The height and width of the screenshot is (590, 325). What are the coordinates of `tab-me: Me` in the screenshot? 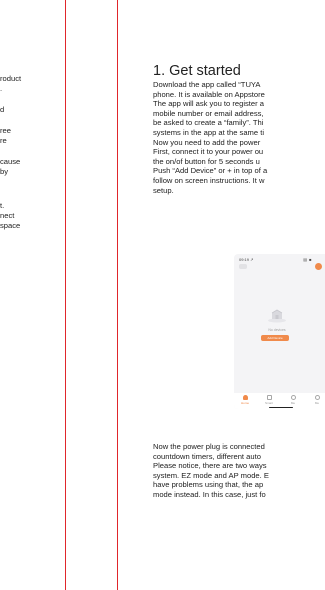 It's located at (293, 400).